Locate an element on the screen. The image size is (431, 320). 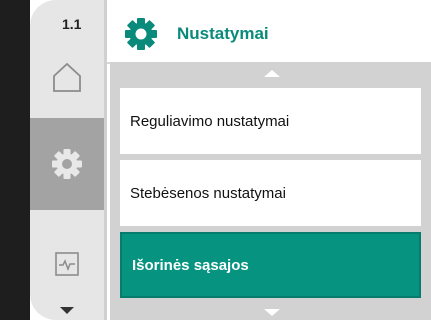
sidebar-scroll-down is located at coordinates (67, 310).